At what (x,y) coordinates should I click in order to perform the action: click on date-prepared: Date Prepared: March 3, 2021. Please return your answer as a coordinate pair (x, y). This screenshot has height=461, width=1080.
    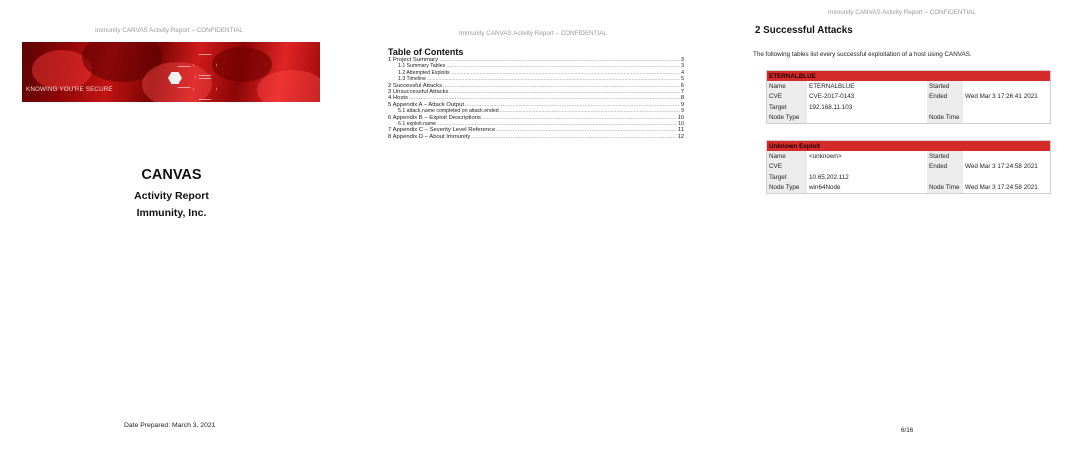
    Looking at the image, I should click on (170, 425).